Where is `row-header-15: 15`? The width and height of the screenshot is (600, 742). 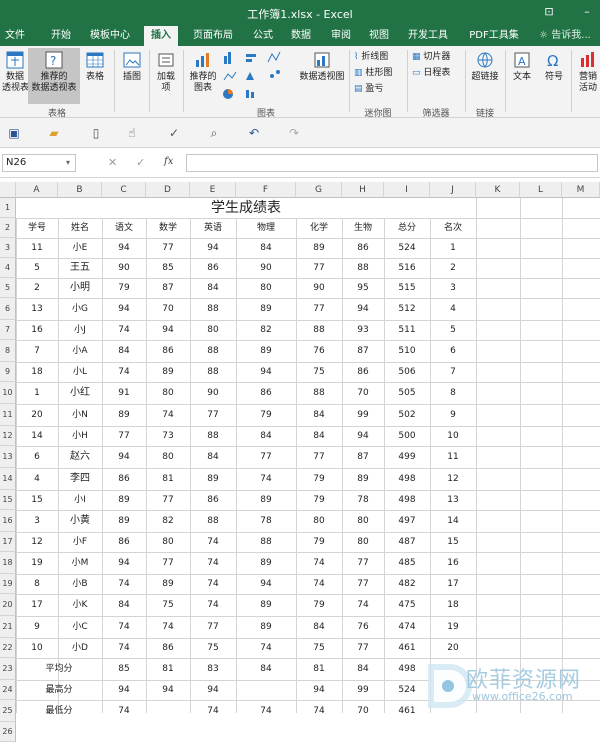 row-header-15: 15 is located at coordinates (8, 500).